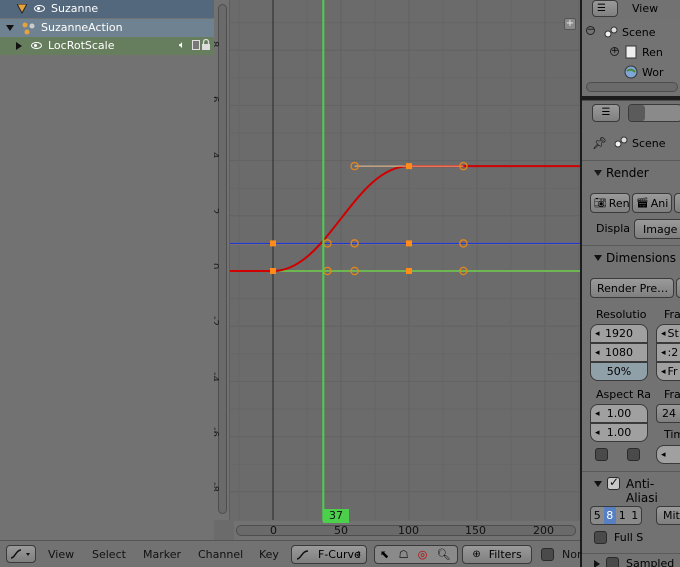 This screenshot has width=680, height=567. What do you see at coordinates (673, 352) in the screenshot?
I see `frame-end-label: :2` at bounding box center [673, 352].